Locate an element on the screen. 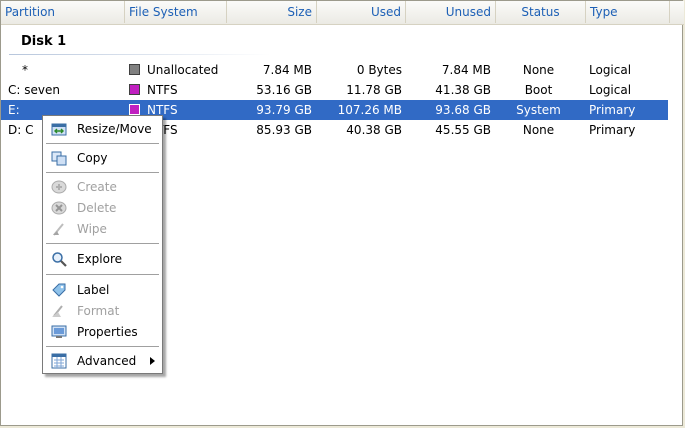  menu-item-resize-move: Resize/Move is located at coordinates (102, 129).